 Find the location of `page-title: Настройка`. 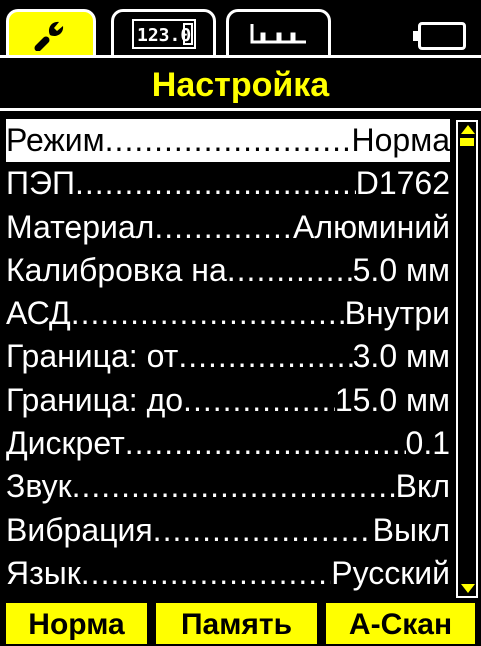

page-title: Настройка is located at coordinates (240, 85).